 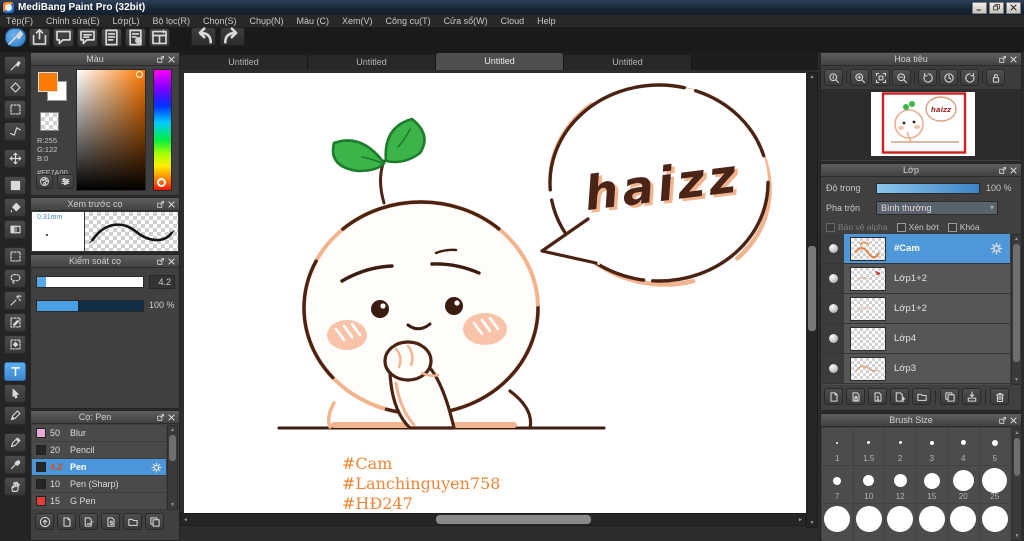 I want to click on add-brush-button, so click(x=66, y=521).